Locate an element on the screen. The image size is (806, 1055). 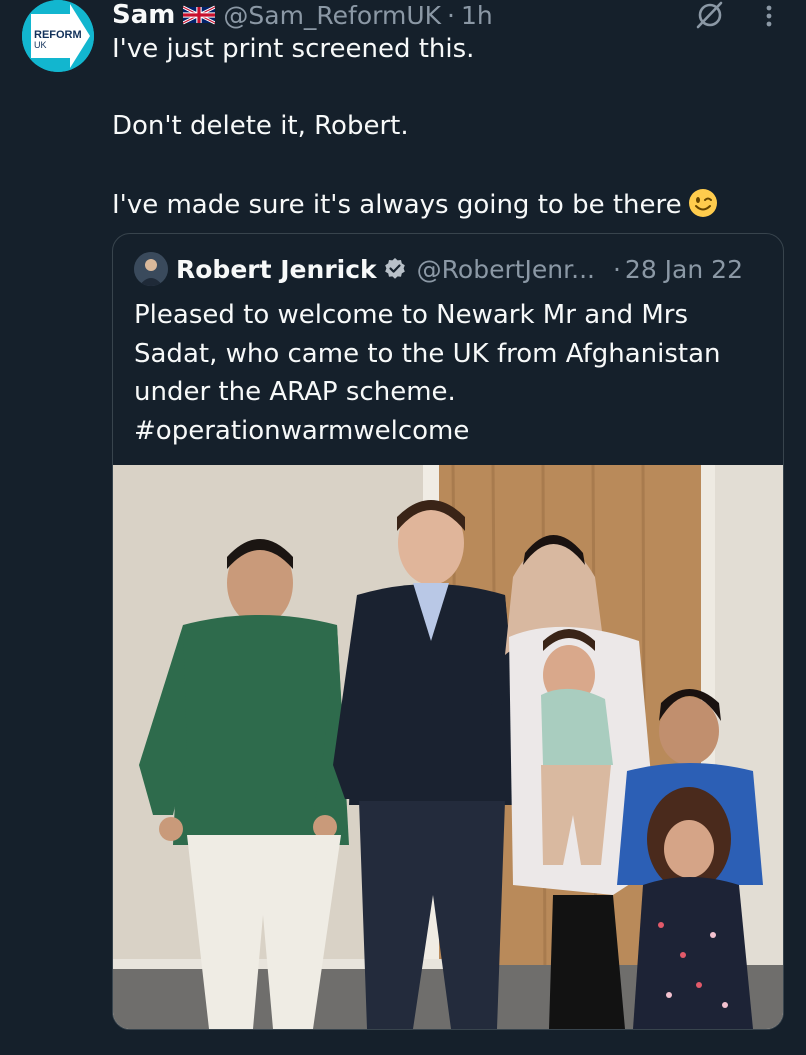
author-avatar: REFORM UK is located at coordinates (58, 36).